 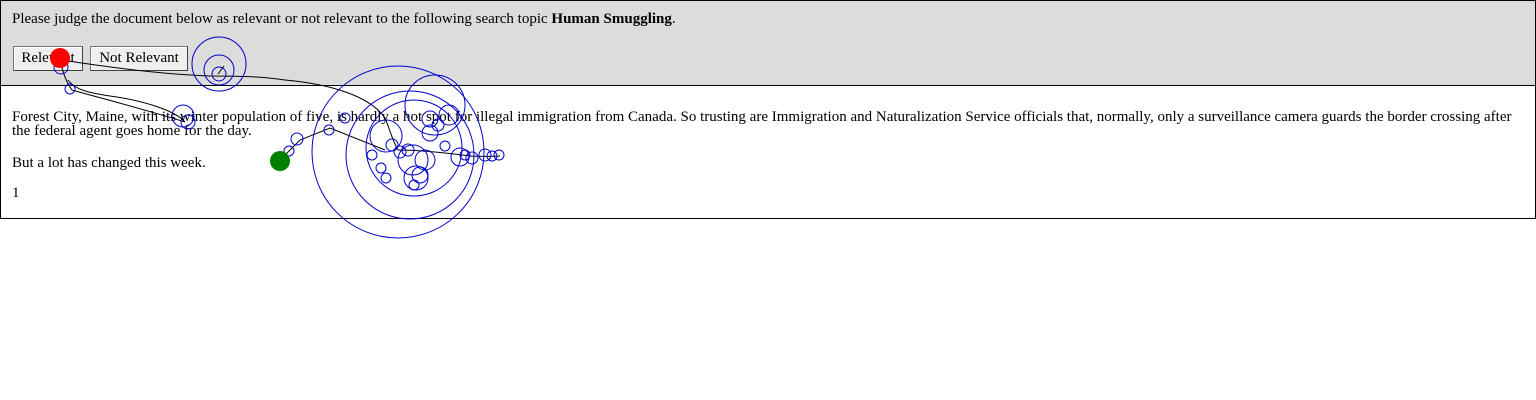 What do you see at coordinates (109, 163) in the screenshot?
I see `document-paragraph: But a lot has changed this week.` at bounding box center [109, 163].